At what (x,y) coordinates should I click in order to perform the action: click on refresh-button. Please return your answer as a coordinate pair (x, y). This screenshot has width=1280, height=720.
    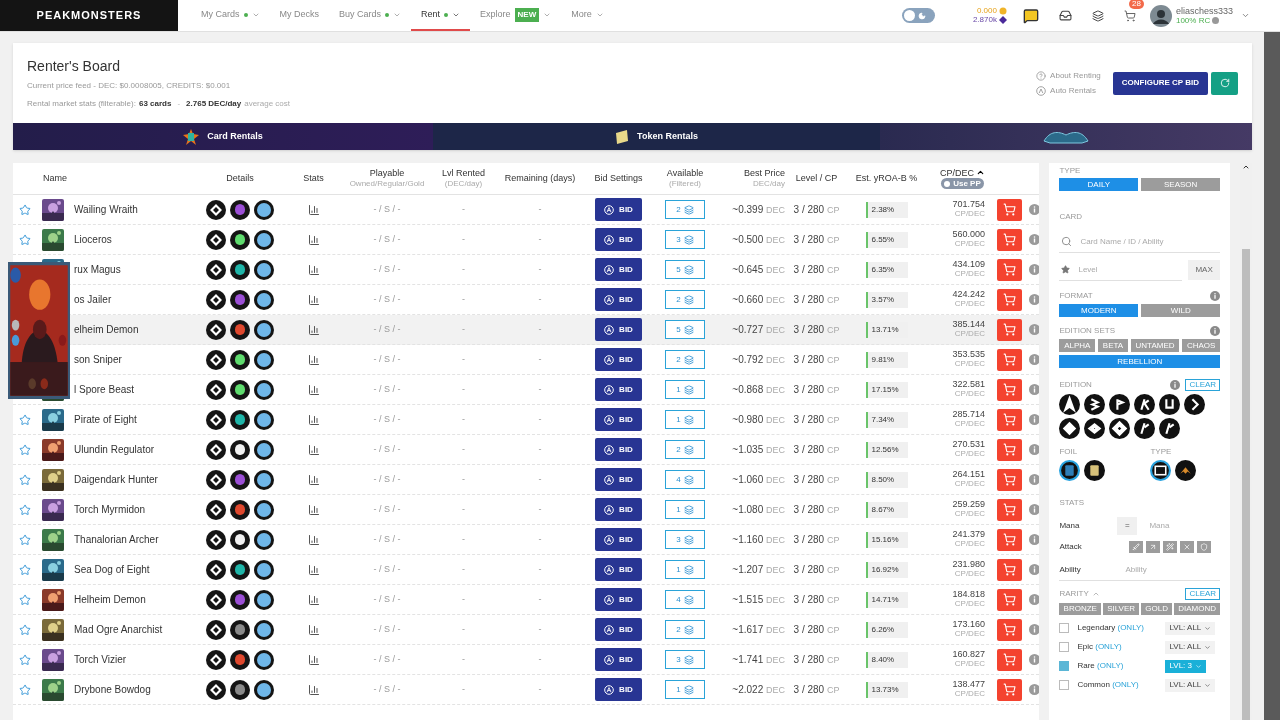
    Looking at the image, I should click on (1224, 83).